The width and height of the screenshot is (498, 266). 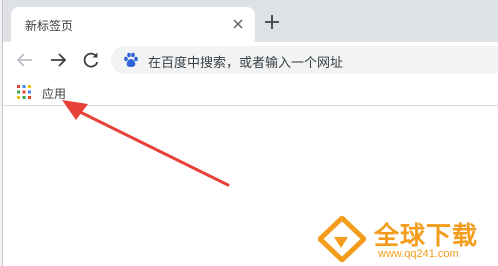 What do you see at coordinates (272, 22) in the screenshot?
I see `new-tab-plus-icon` at bounding box center [272, 22].